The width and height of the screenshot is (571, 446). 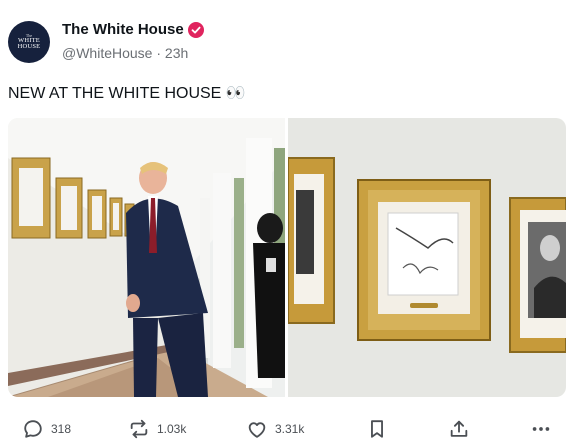 I want to click on like-count: 3.31k, so click(x=290, y=429).